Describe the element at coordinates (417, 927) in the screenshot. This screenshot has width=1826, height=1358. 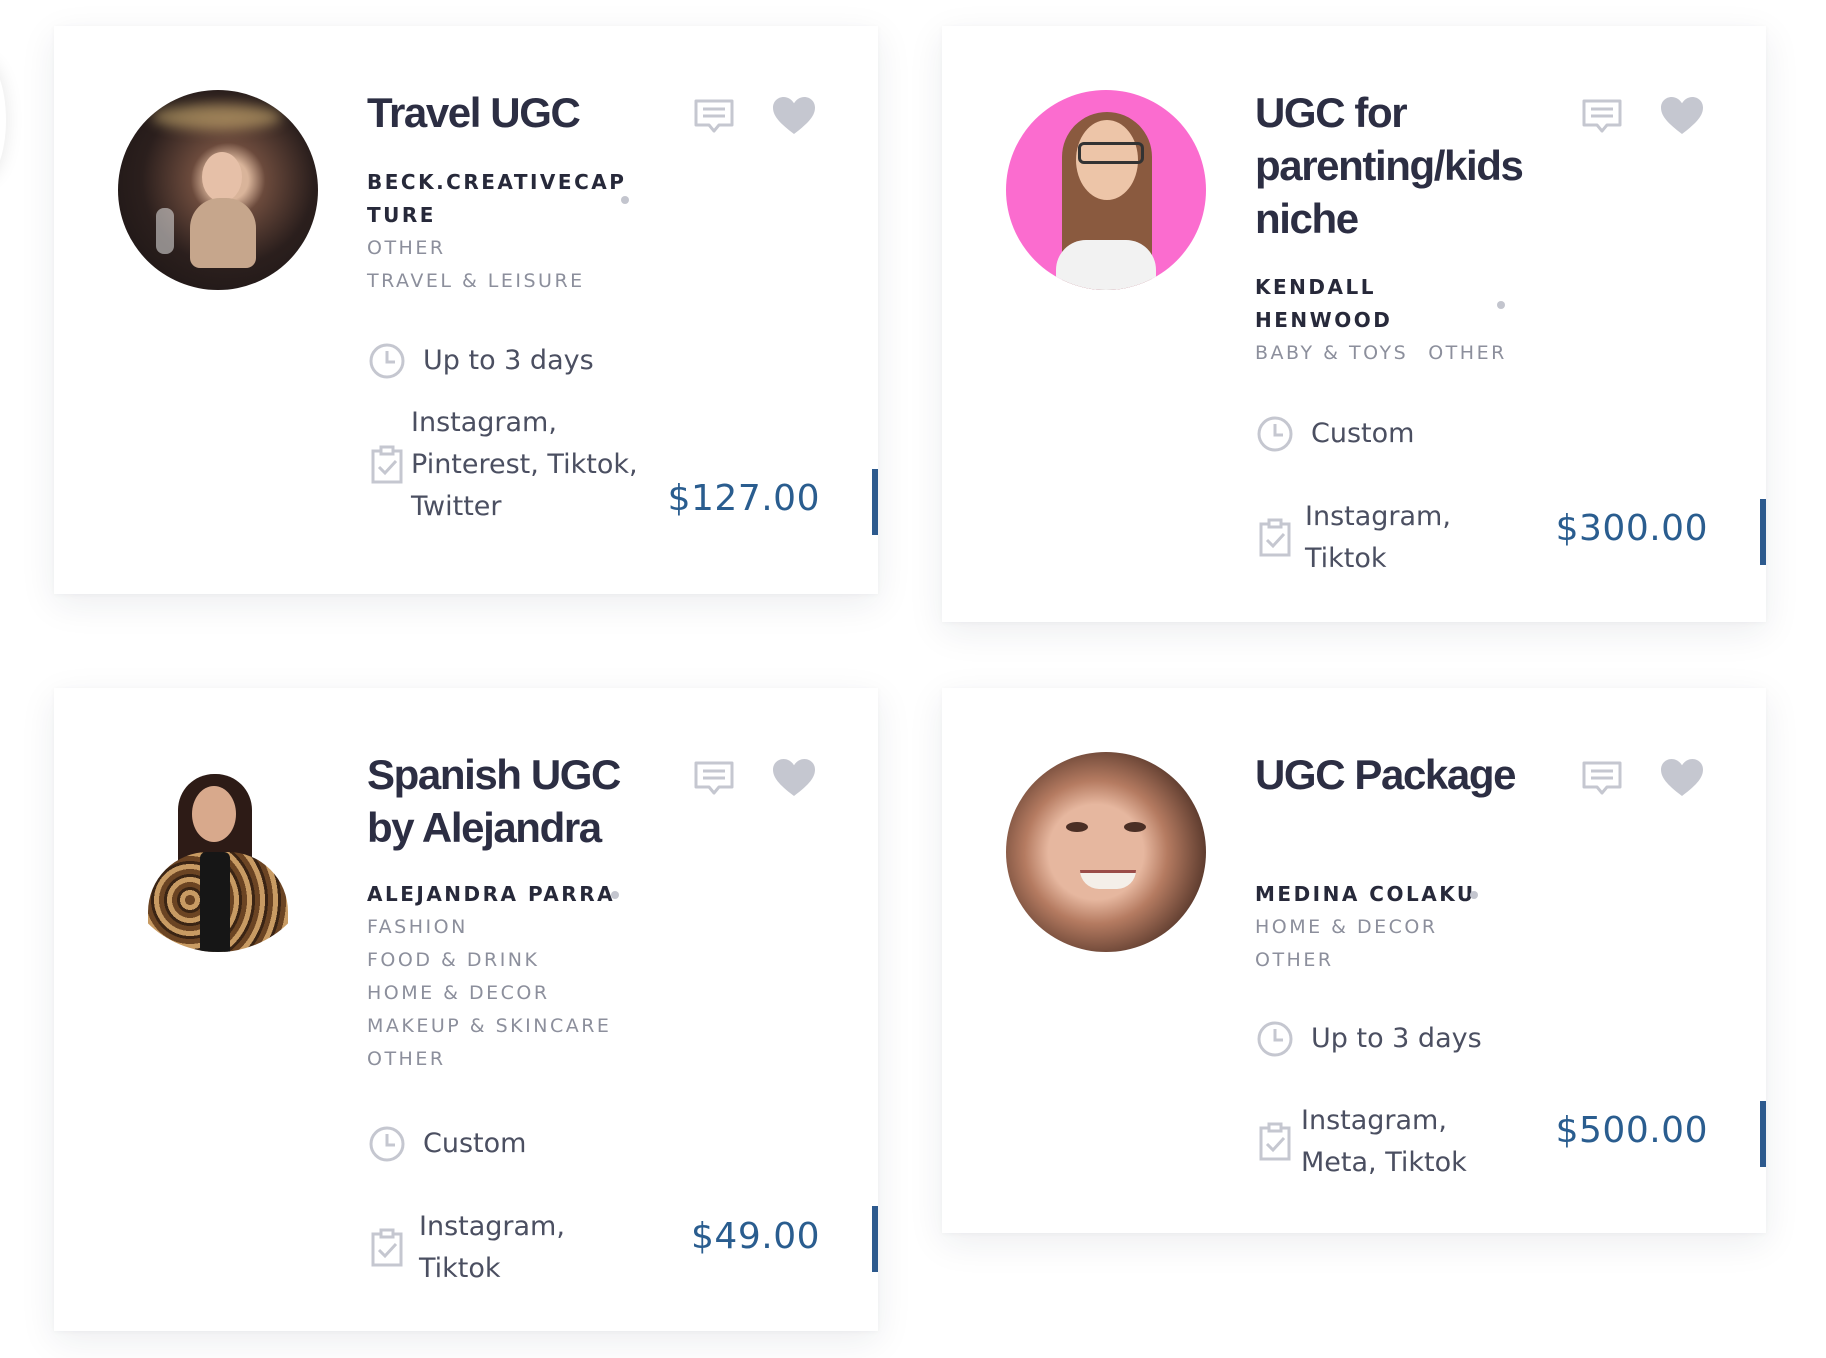
I see `category-tag: FASHION` at that location.